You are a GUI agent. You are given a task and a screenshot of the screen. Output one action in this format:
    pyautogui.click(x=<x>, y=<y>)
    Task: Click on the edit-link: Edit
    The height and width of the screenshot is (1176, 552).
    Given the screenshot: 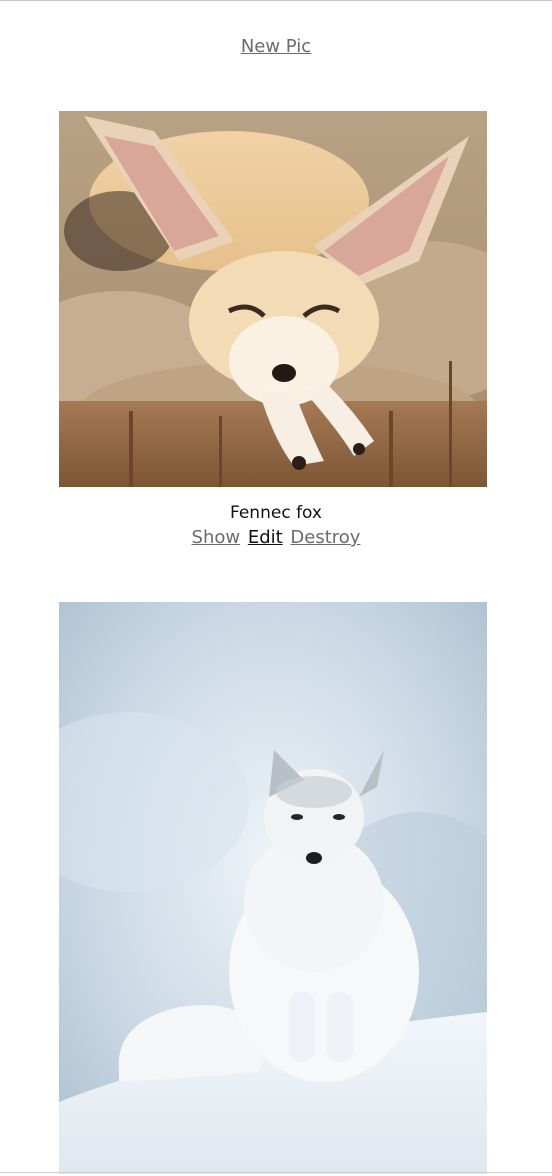 What is the action you would take?
    pyautogui.click(x=265, y=537)
    